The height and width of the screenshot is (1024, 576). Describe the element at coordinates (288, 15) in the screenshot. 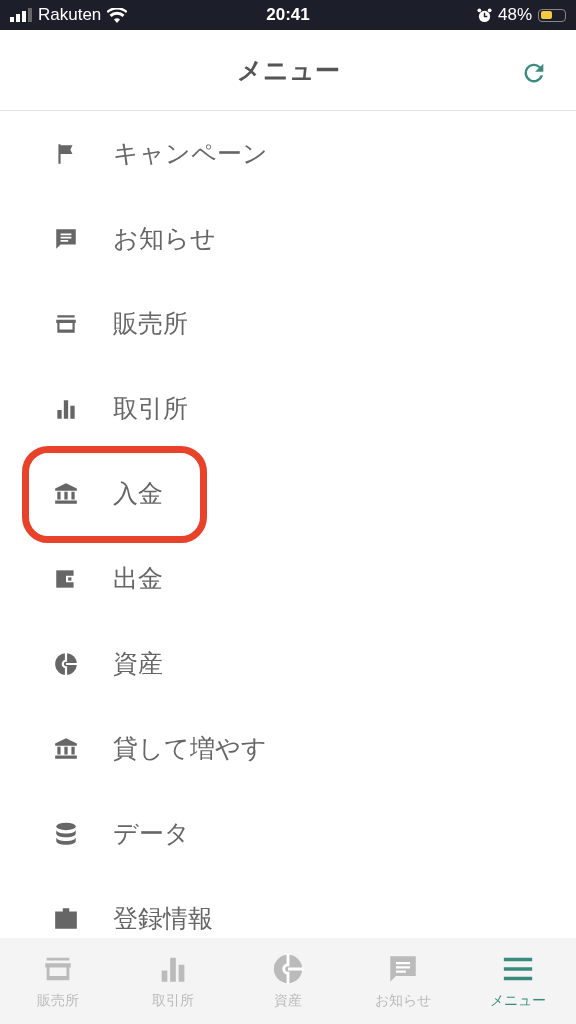

I see `clock-time: 20:41` at that location.